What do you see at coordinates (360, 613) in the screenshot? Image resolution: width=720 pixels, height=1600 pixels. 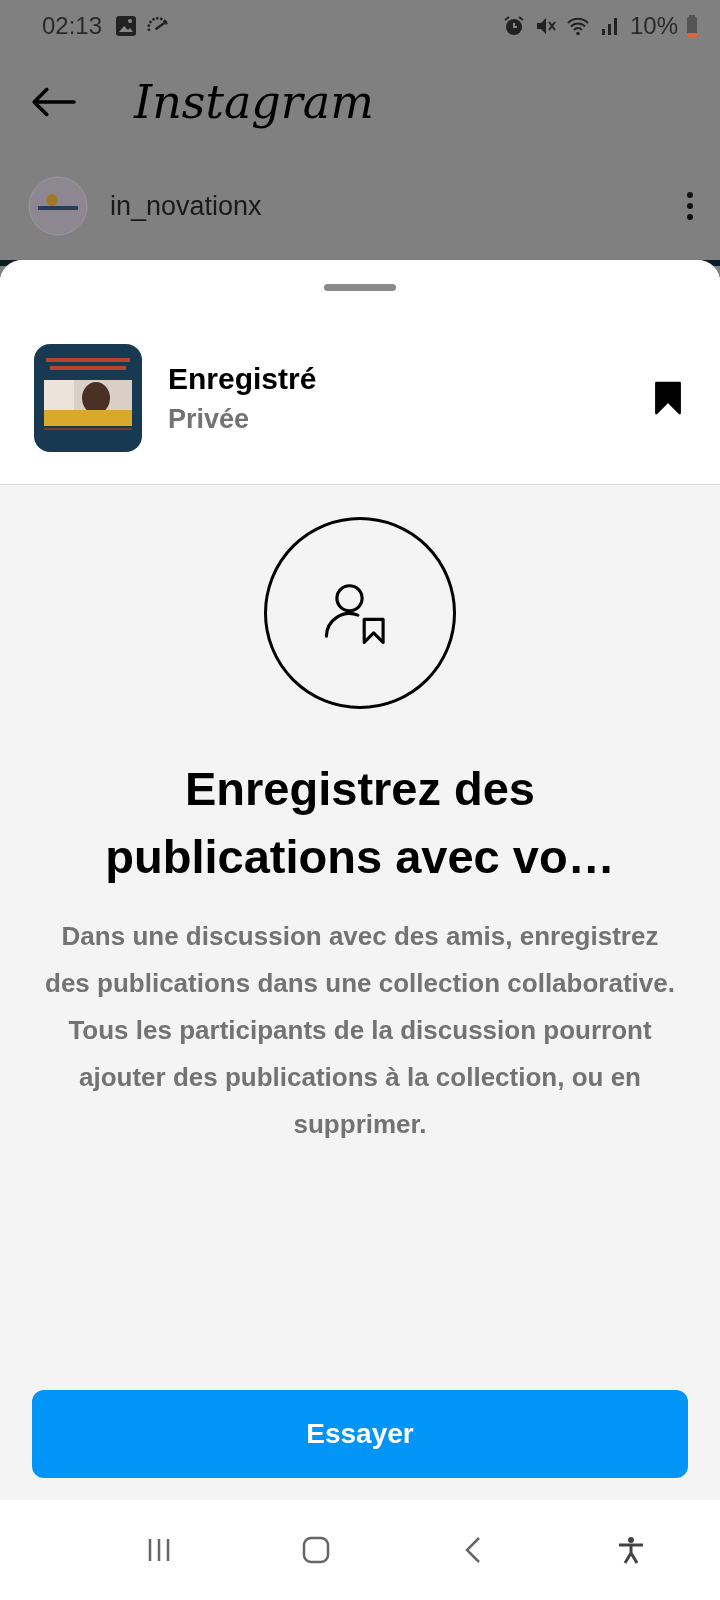 I see `collection-icon` at bounding box center [360, 613].